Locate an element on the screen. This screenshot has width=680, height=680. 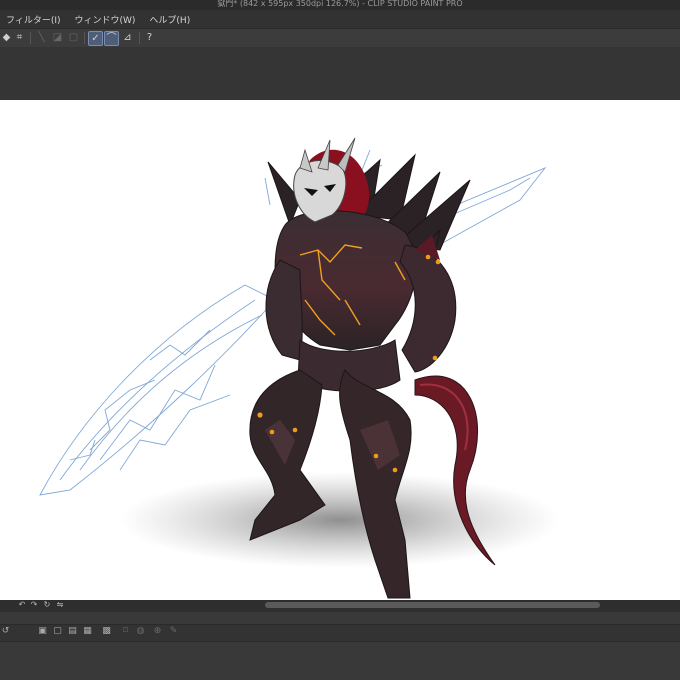
menu-filter: フィルター(I) is located at coordinates (33, 19).